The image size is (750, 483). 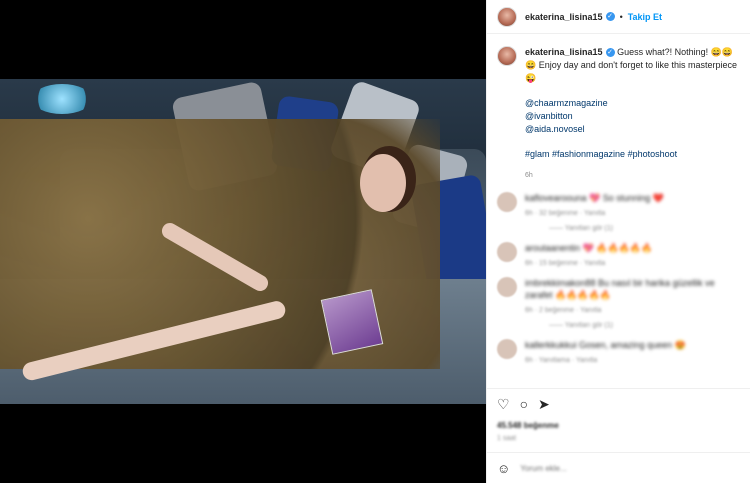 What do you see at coordinates (503, 404) in the screenshot?
I see `heart-icon: ♡` at bounding box center [503, 404].